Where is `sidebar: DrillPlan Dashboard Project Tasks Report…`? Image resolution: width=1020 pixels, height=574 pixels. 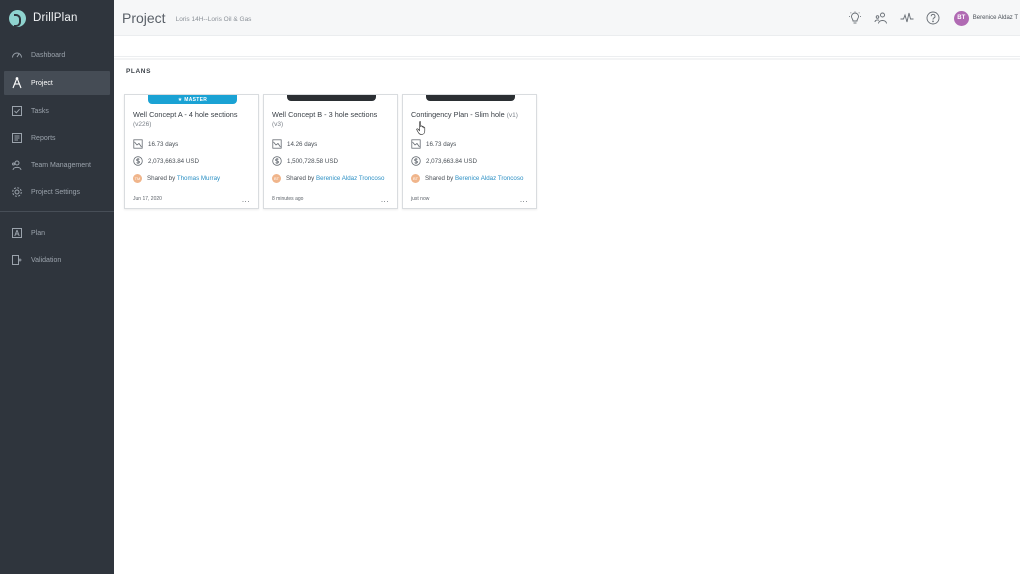 sidebar: DrillPlan Dashboard Project Tasks Report… is located at coordinates (57, 287).